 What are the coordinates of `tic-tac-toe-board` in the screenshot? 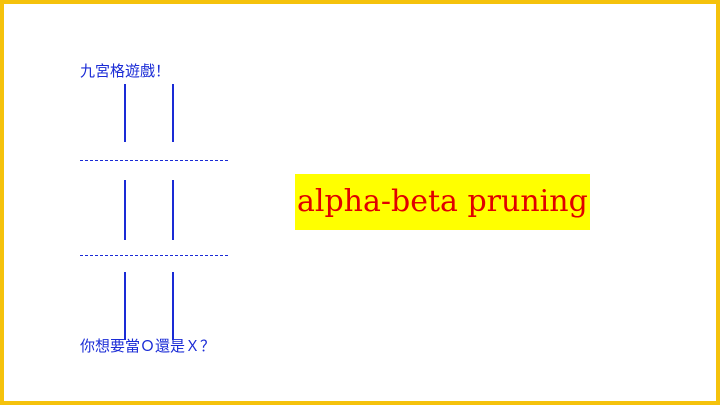 It's located at (155, 214).